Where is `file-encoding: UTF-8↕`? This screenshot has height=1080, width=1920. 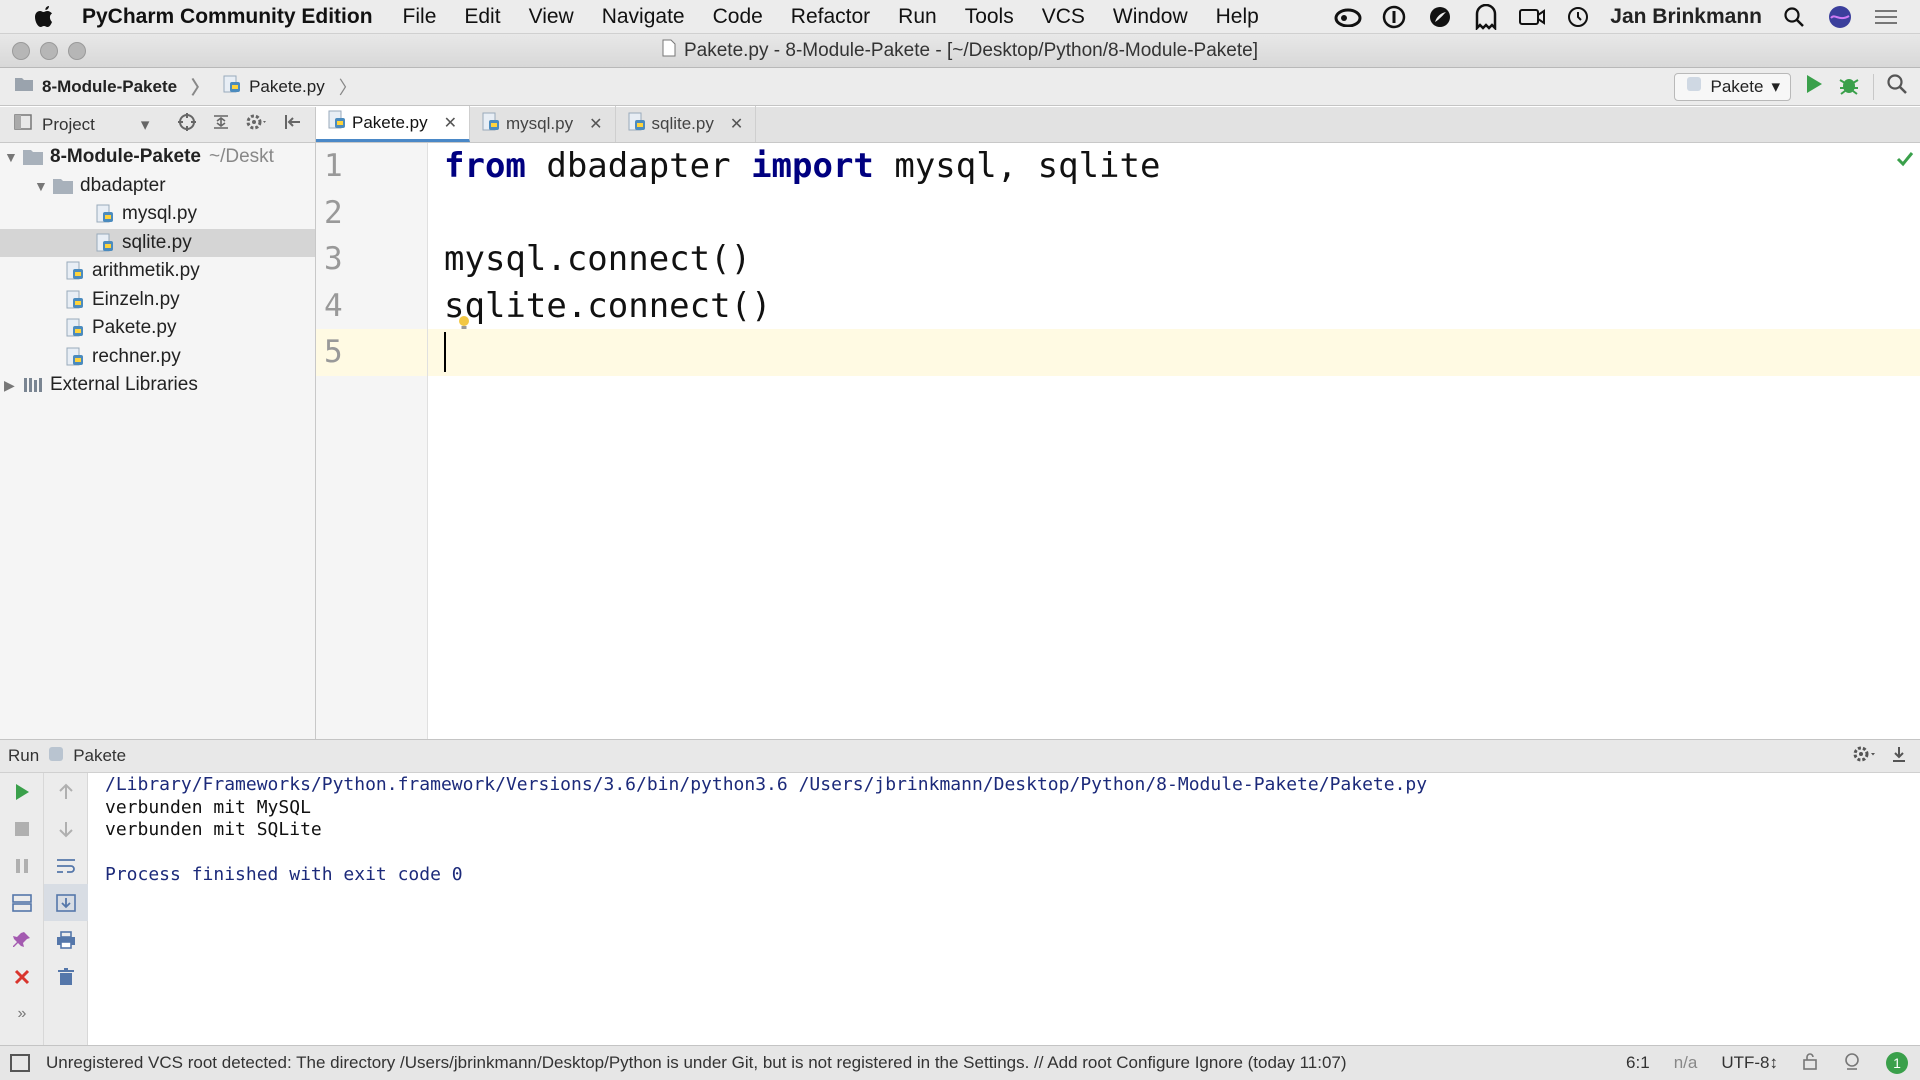
file-encoding: UTF-8↕ is located at coordinates (1749, 1063).